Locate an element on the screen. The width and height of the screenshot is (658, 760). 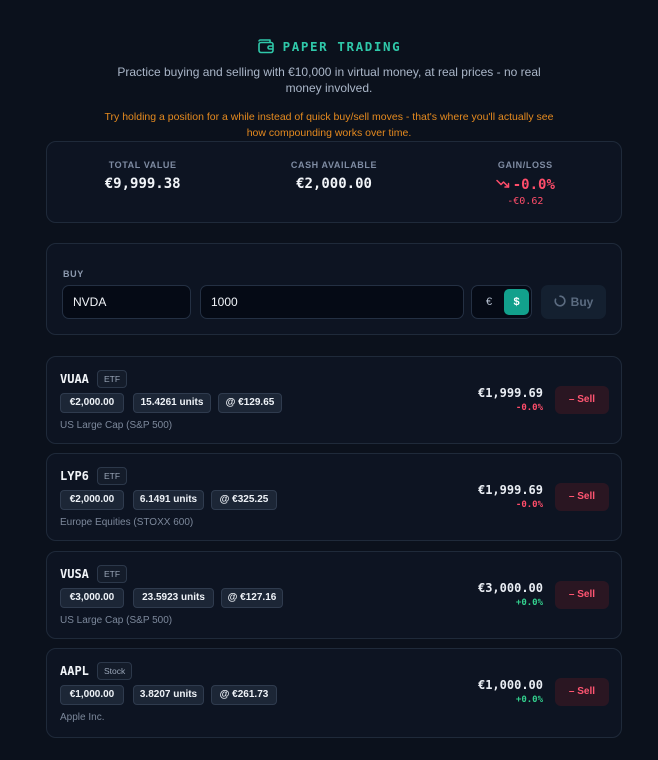
gain-loss-row: -0.0% is located at coordinates (525, 185).